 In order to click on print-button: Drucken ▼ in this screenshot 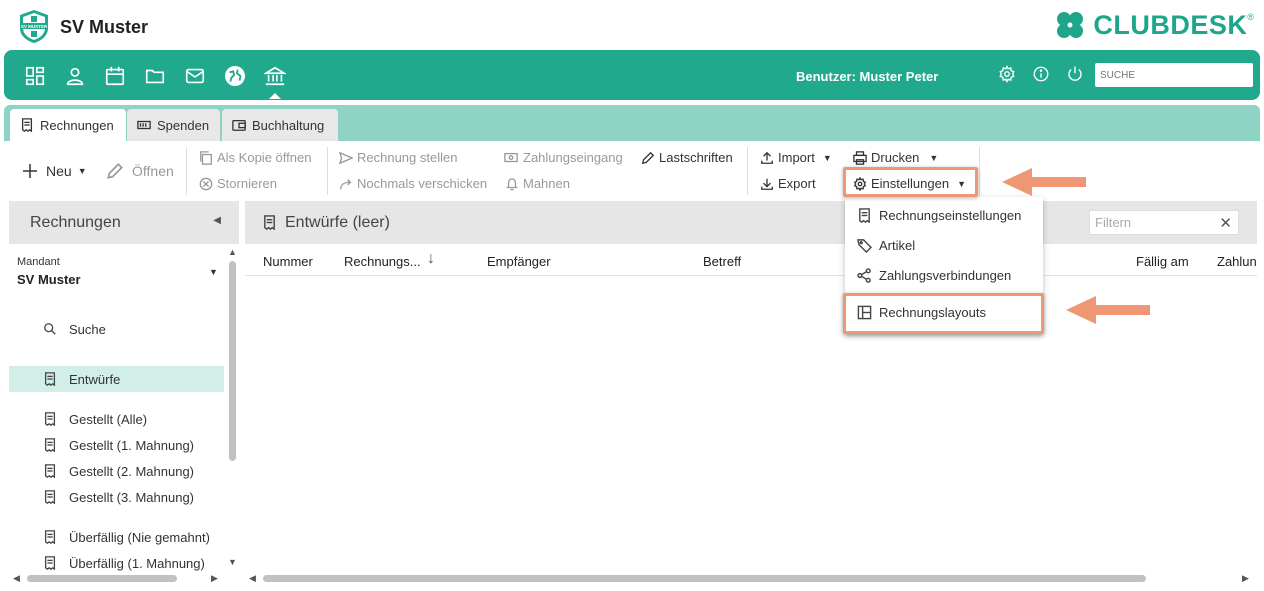, I will do `click(895, 157)`.